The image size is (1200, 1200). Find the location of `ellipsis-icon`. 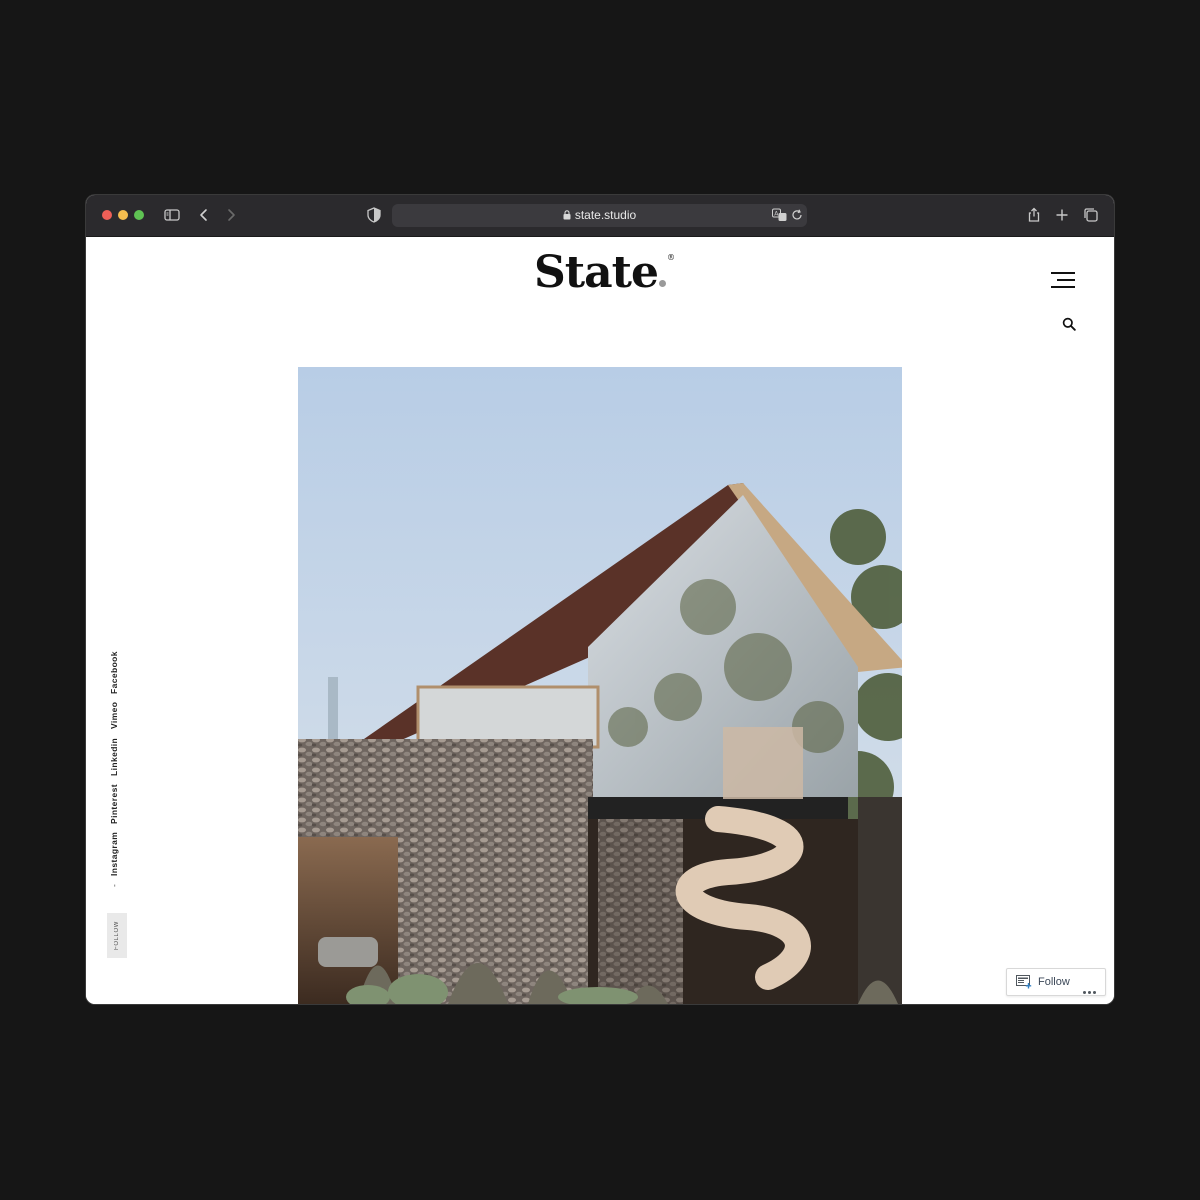

ellipsis-icon is located at coordinates (1090, 990).